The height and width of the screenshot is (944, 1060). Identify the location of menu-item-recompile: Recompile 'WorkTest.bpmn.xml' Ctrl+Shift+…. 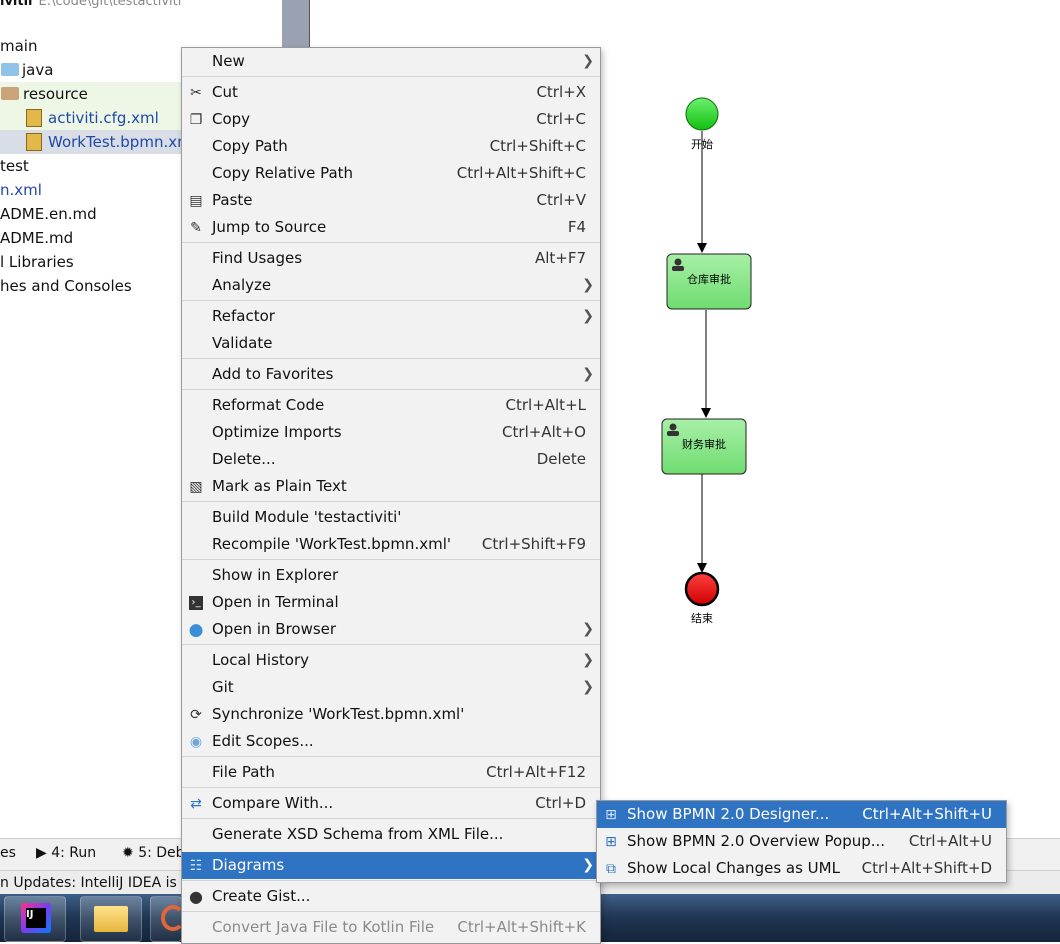
(391, 544).